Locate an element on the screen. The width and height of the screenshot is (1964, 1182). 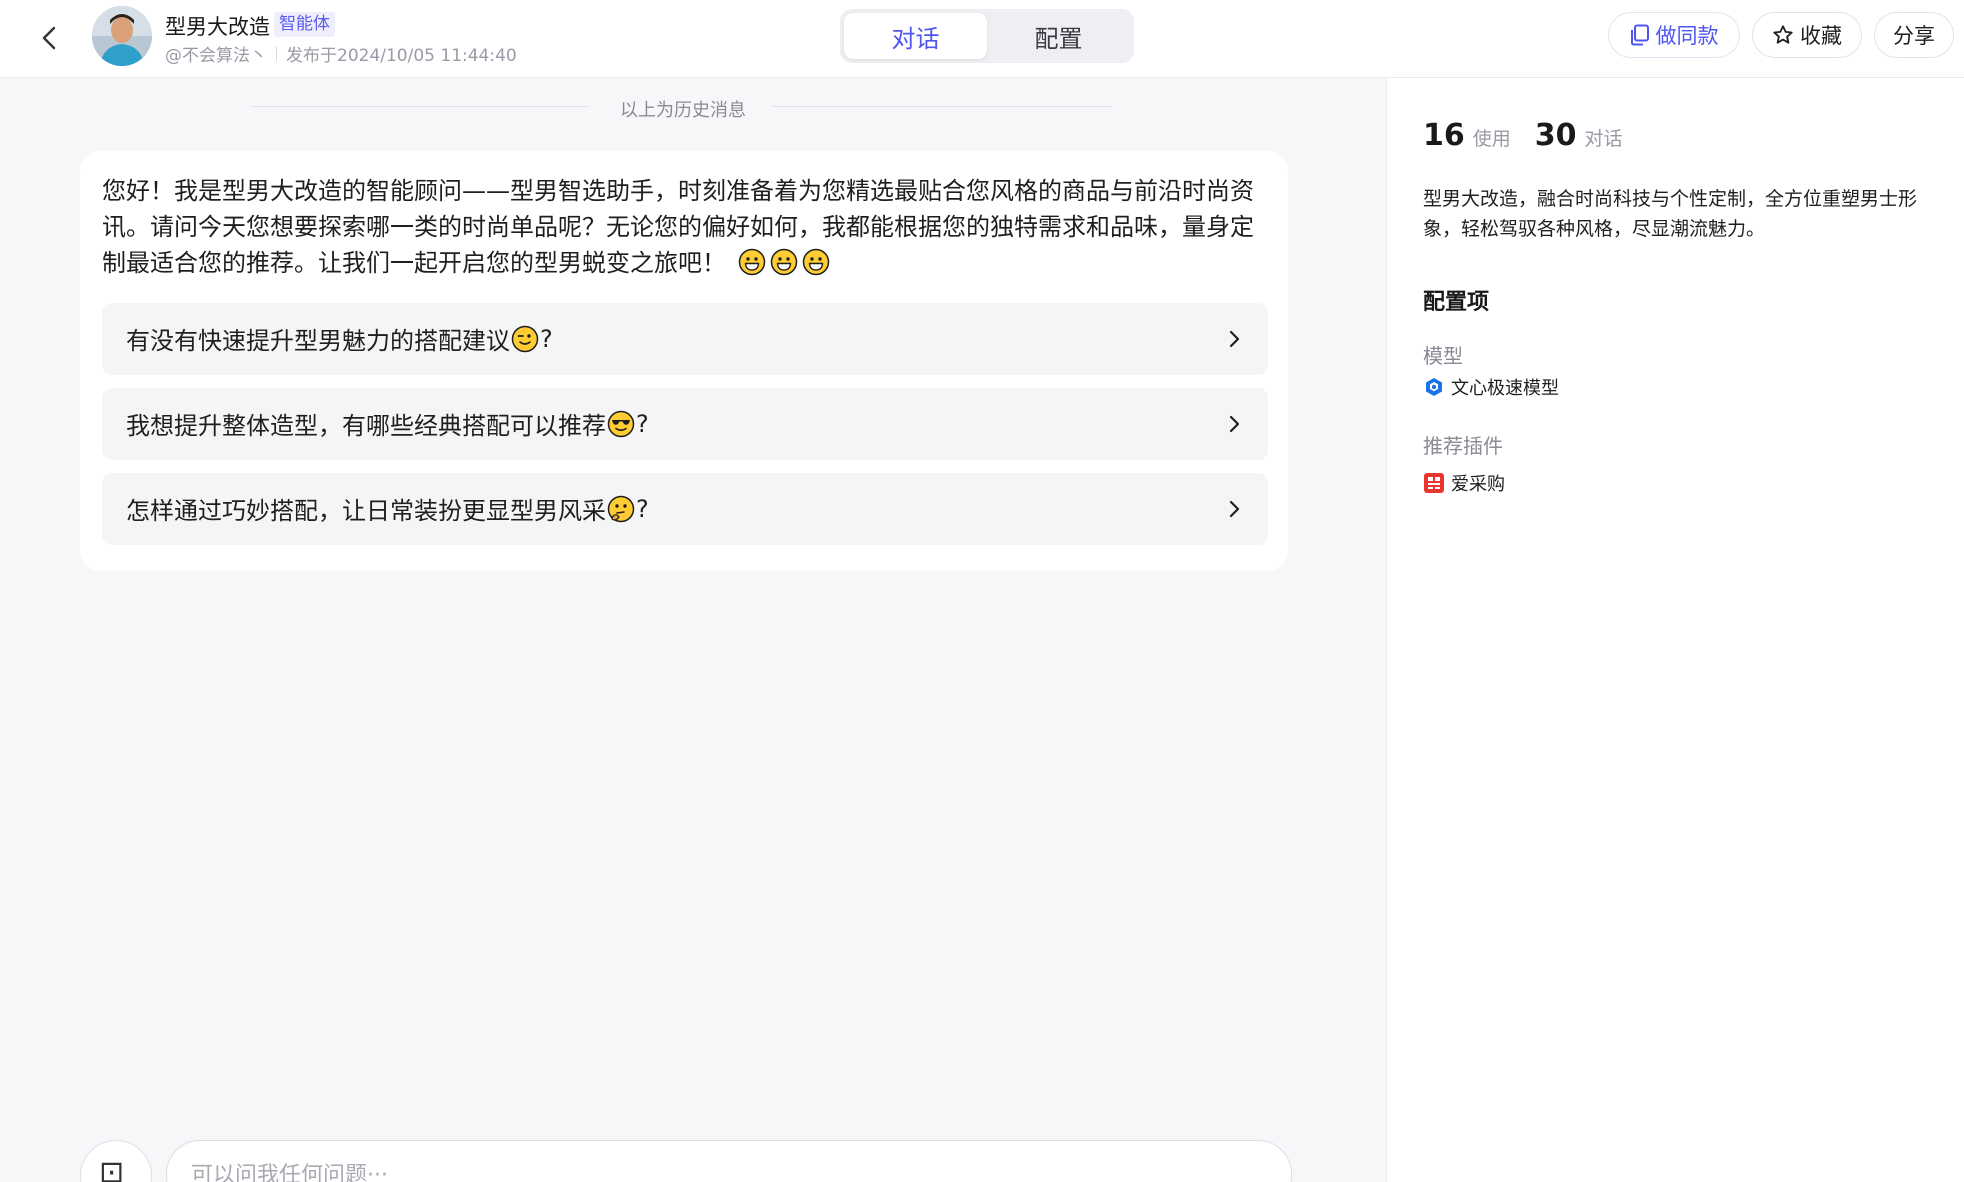
tab-config: 配置 is located at coordinates (1058, 36).